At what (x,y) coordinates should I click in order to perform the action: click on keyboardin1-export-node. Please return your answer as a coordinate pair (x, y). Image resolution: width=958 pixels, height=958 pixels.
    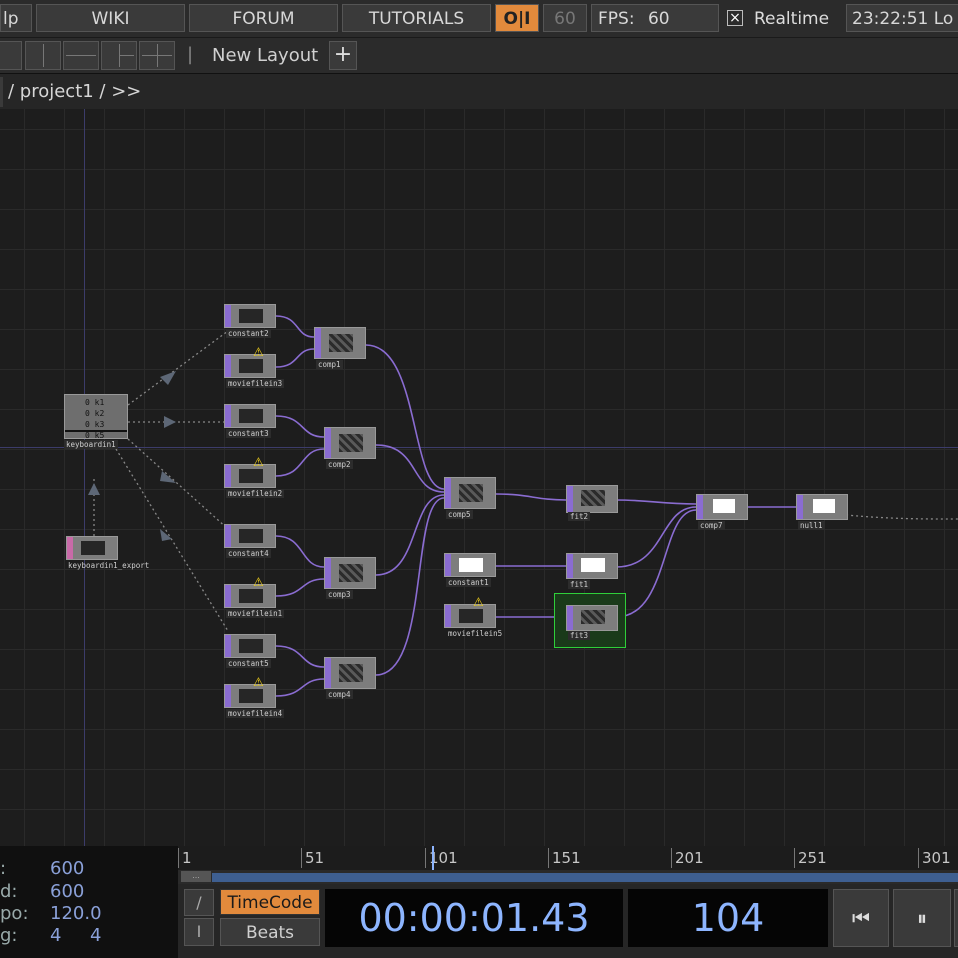
    Looking at the image, I should click on (92, 548).